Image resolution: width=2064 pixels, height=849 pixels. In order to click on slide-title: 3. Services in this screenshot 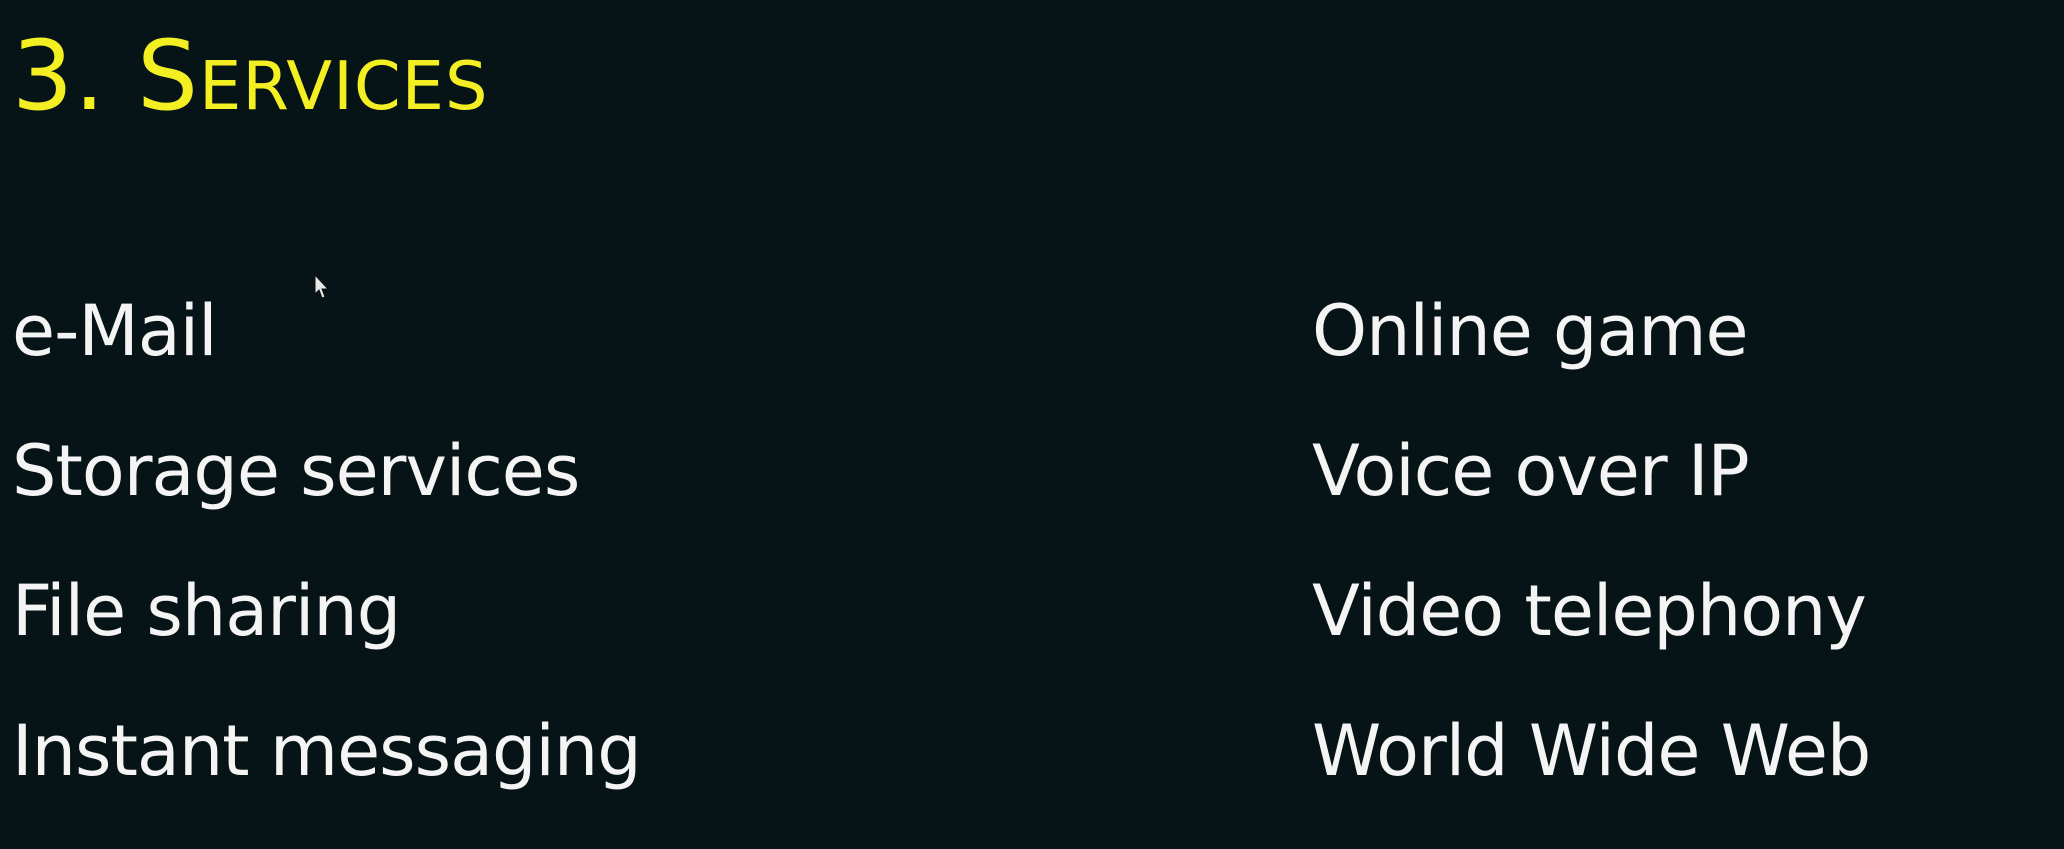, I will do `click(250, 76)`.